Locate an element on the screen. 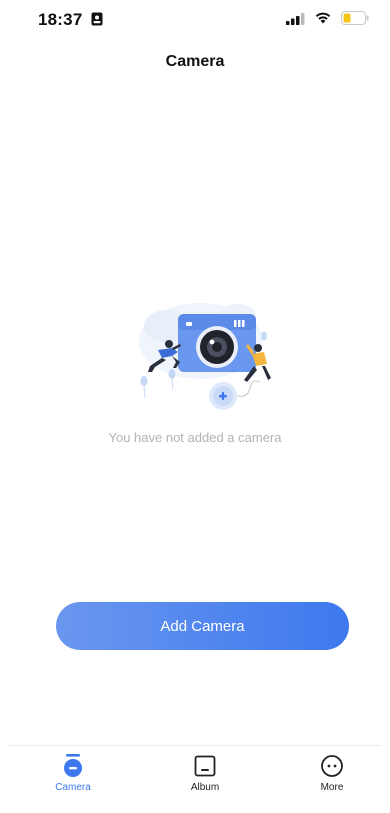  contact-card-icon is located at coordinates (97, 19).